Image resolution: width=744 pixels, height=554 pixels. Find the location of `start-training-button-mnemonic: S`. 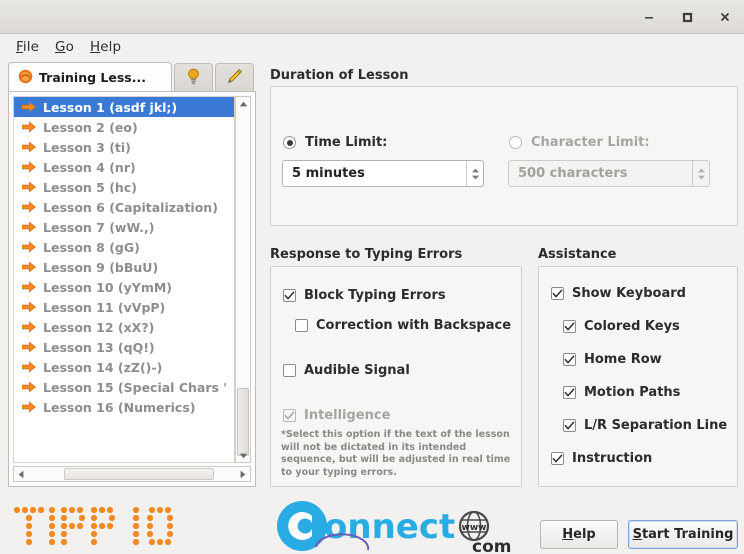

start-training-button-mnemonic: S is located at coordinates (637, 534).